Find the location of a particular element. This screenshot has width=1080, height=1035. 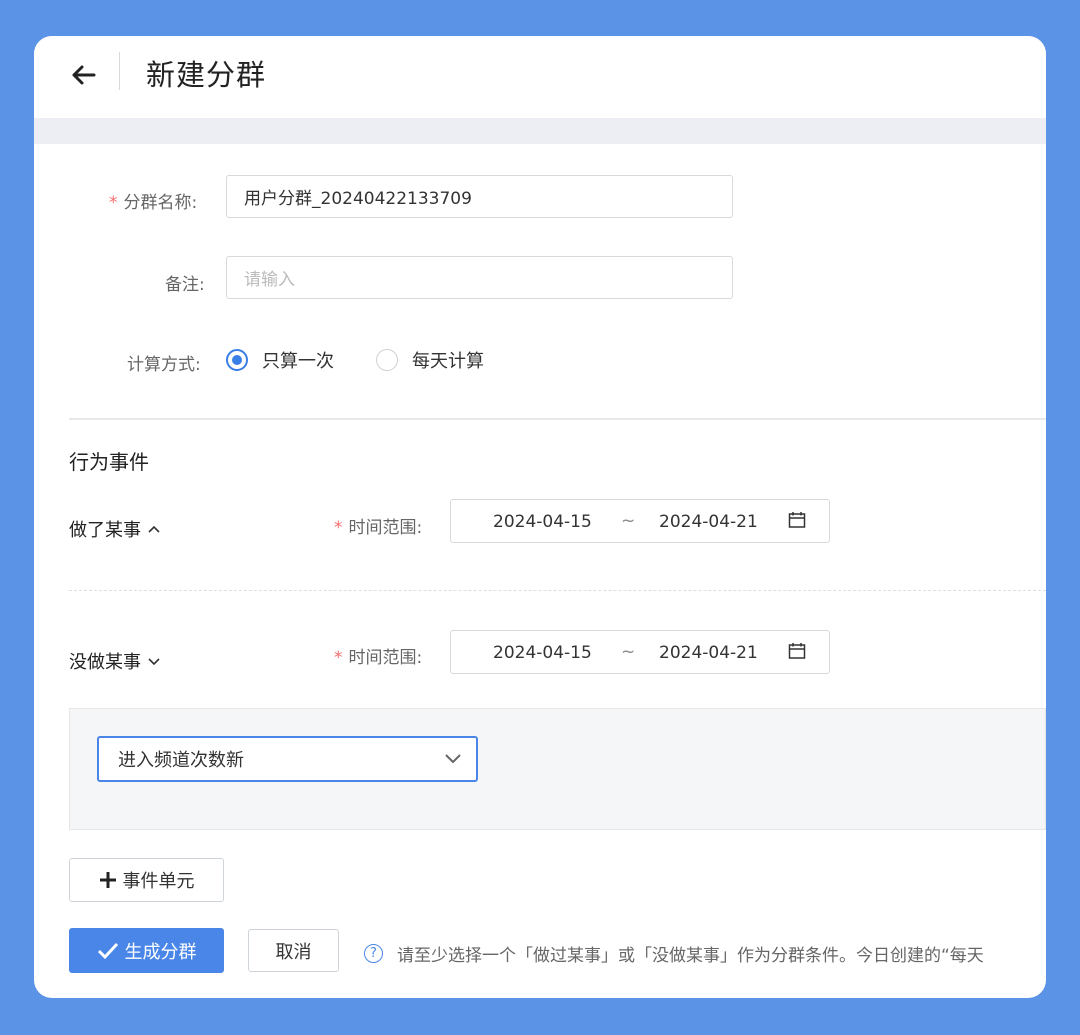

chevron-up-icon is located at coordinates (154, 529).